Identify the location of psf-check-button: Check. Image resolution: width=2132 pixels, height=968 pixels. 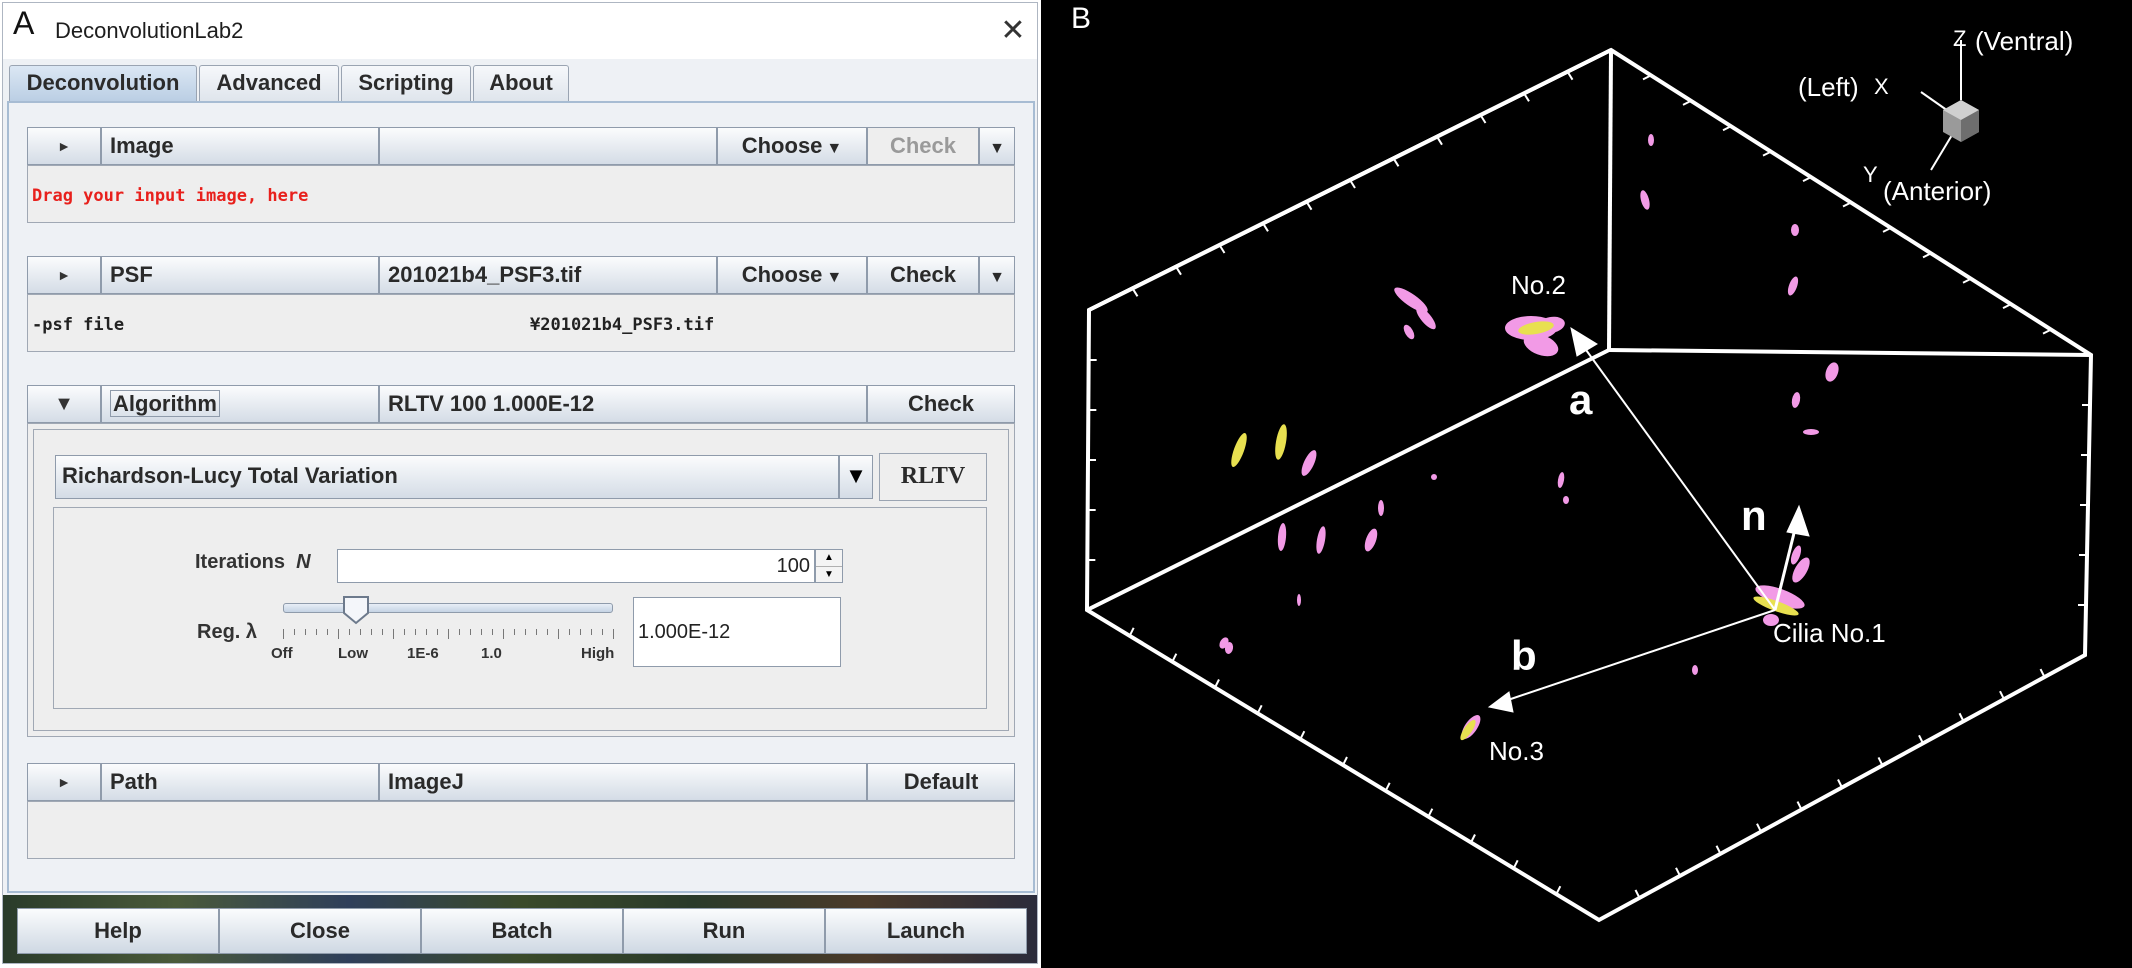
(923, 275).